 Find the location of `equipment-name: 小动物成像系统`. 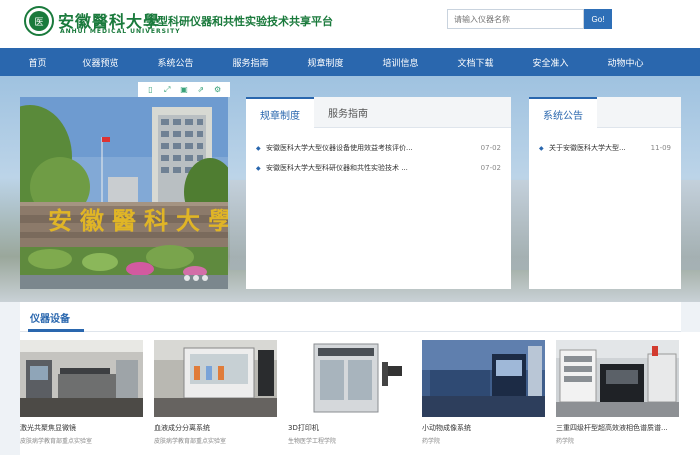

equipment-name: 小动物成像系统 is located at coordinates (483, 428).